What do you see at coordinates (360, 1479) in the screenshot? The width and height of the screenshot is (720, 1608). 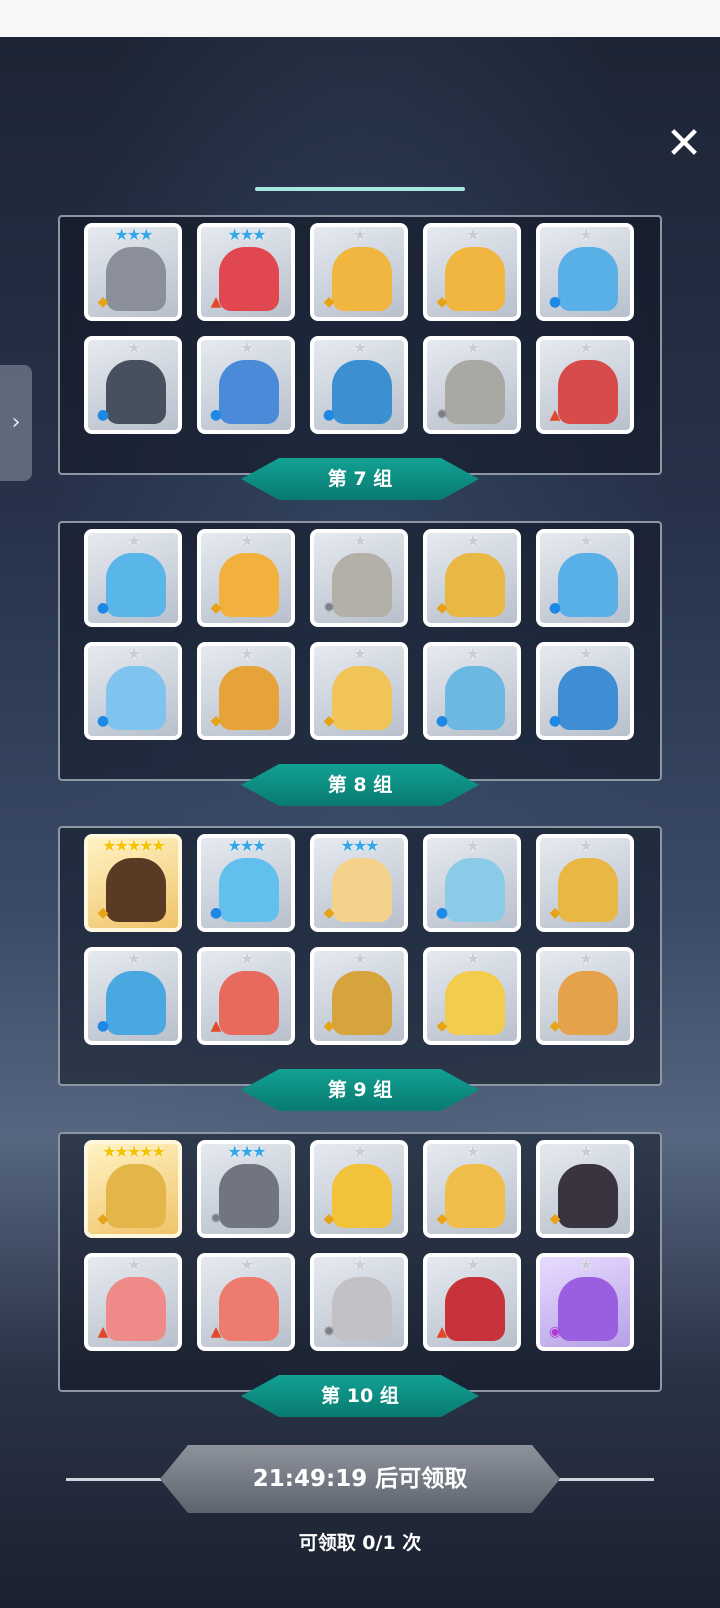 I see `claim-button: 21:49:19 后可领取` at bounding box center [360, 1479].